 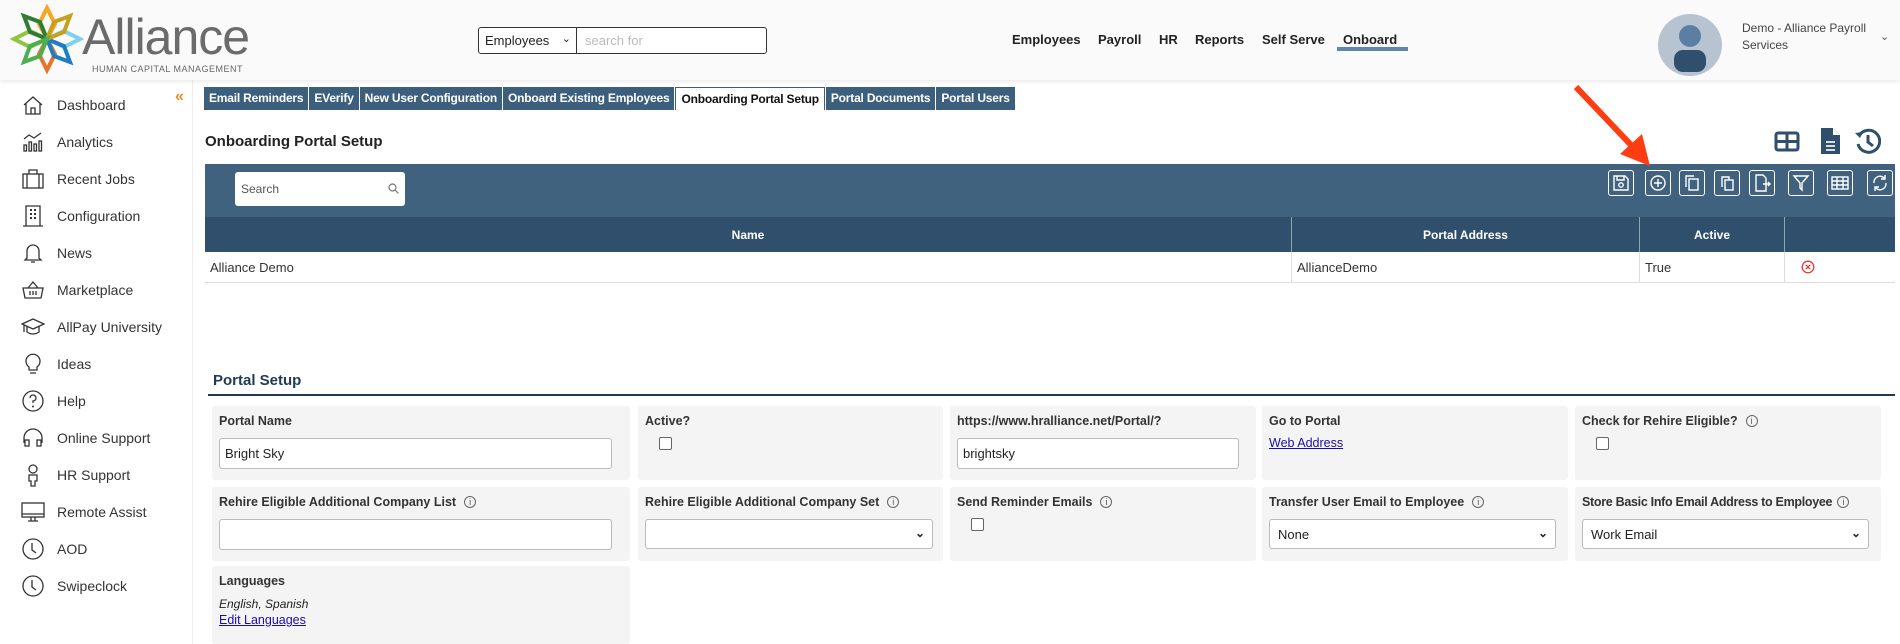 I want to click on nav-payroll: Payroll, so click(x=1119, y=39).